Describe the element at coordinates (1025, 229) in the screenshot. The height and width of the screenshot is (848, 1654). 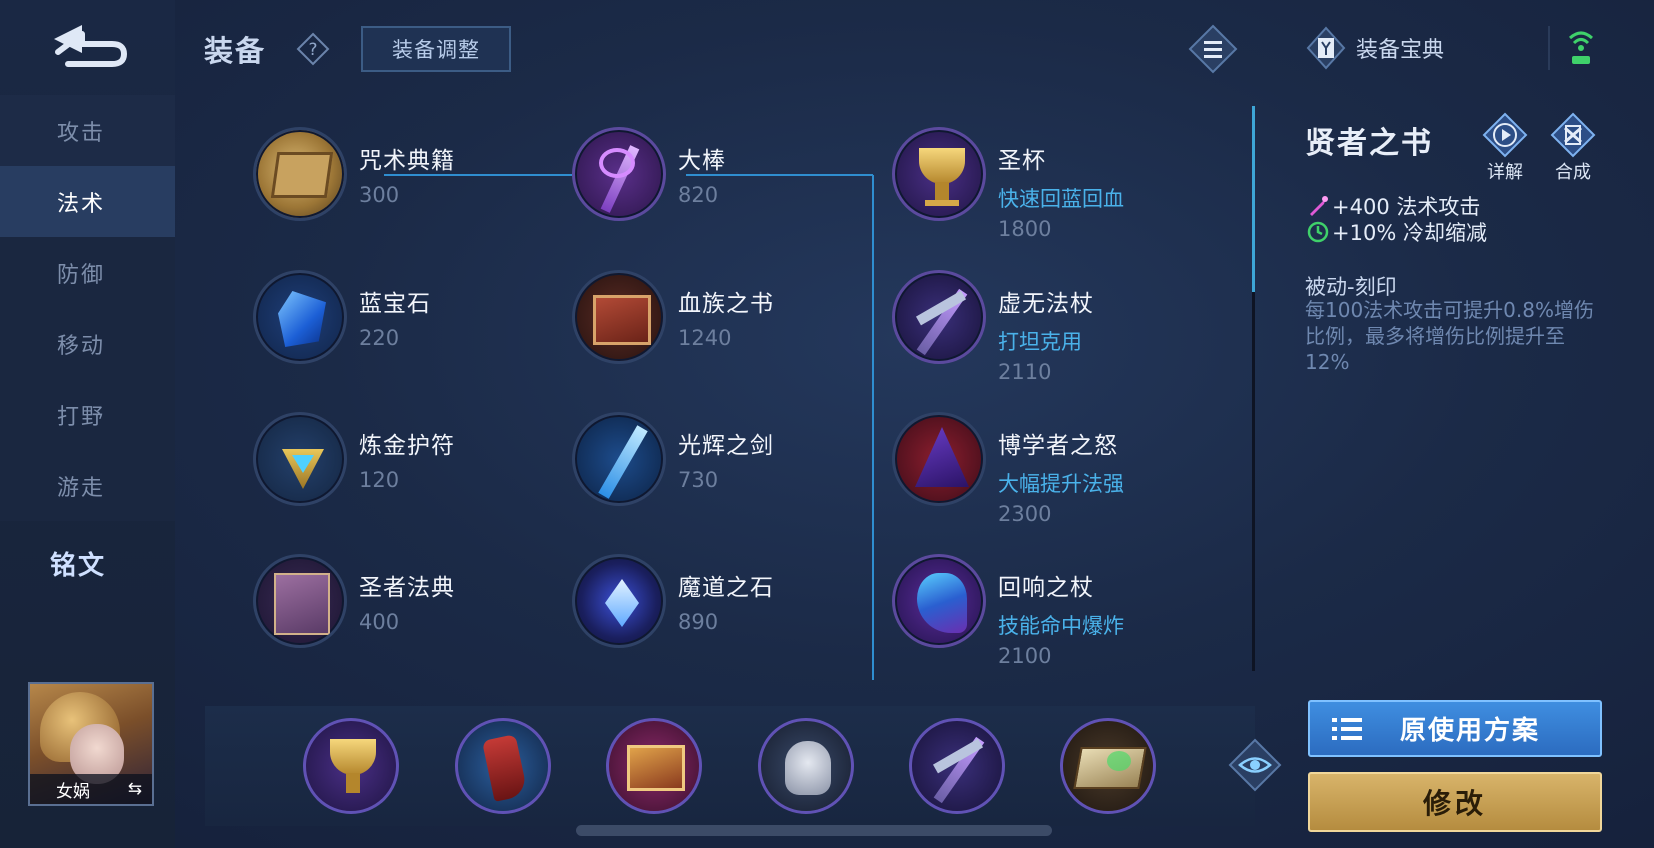
I see `item-price: 1800` at that location.